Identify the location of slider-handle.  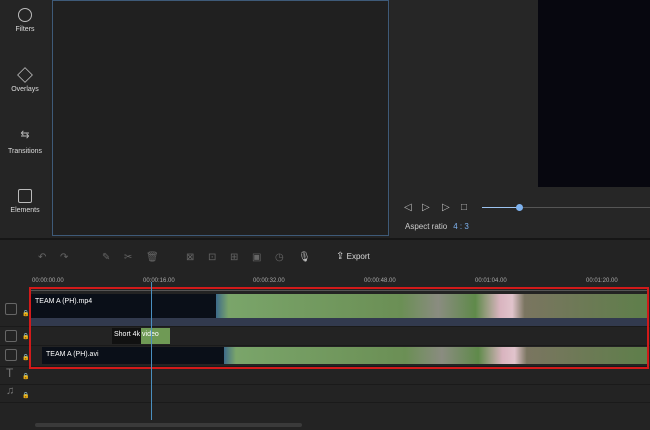
(519, 207).